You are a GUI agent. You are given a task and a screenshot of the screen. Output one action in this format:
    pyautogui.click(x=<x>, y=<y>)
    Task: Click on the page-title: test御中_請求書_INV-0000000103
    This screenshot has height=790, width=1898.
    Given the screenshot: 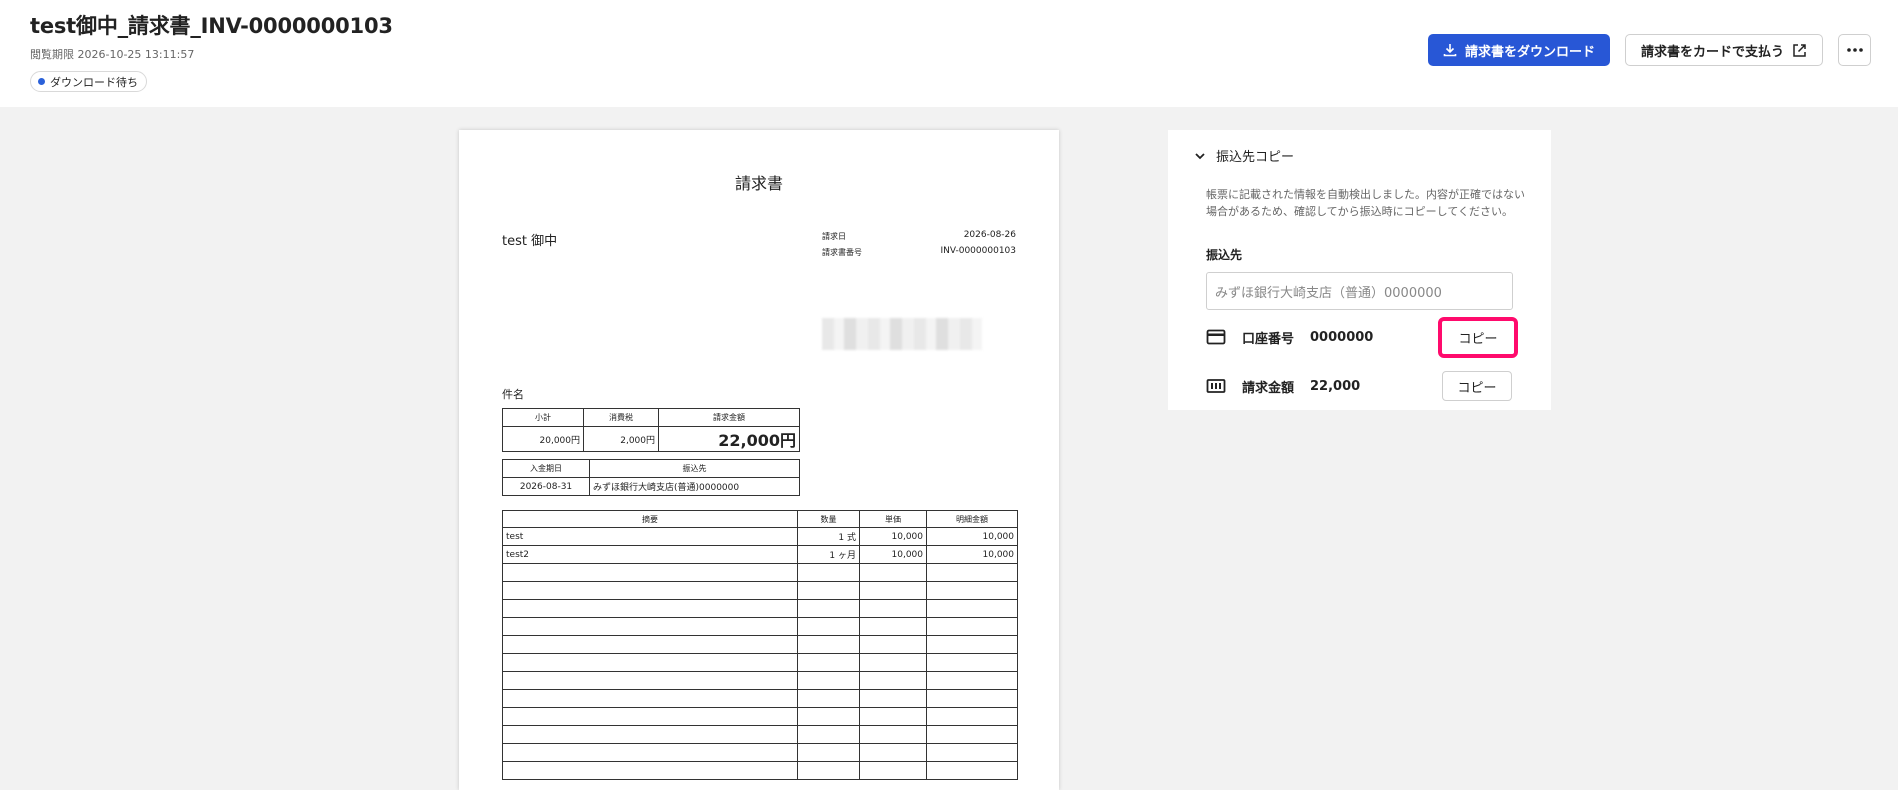 What is the action you would take?
    pyautogui.click(x=211, y=26)
    